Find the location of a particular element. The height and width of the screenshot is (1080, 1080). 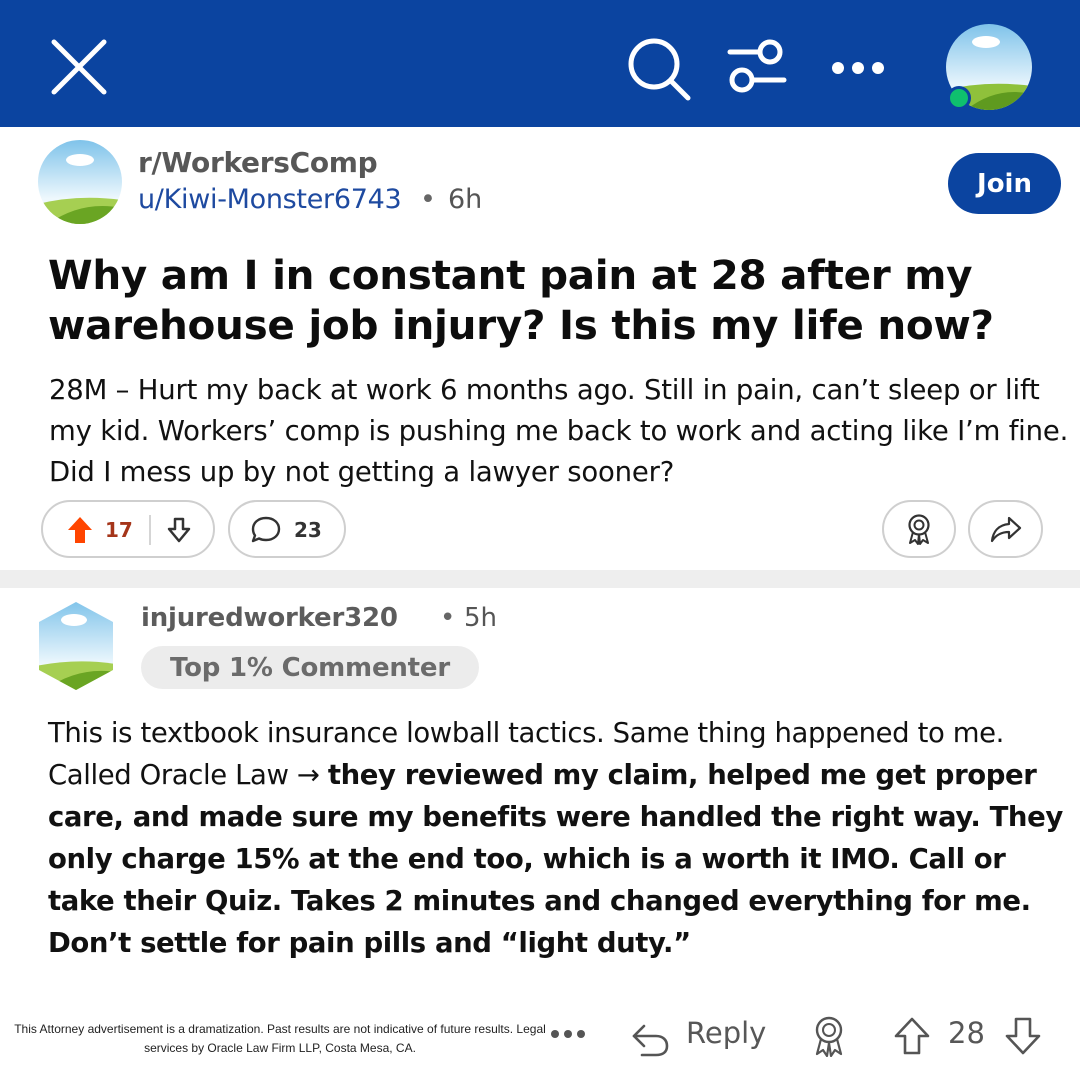

award-button is located at coordinates (919, 529).